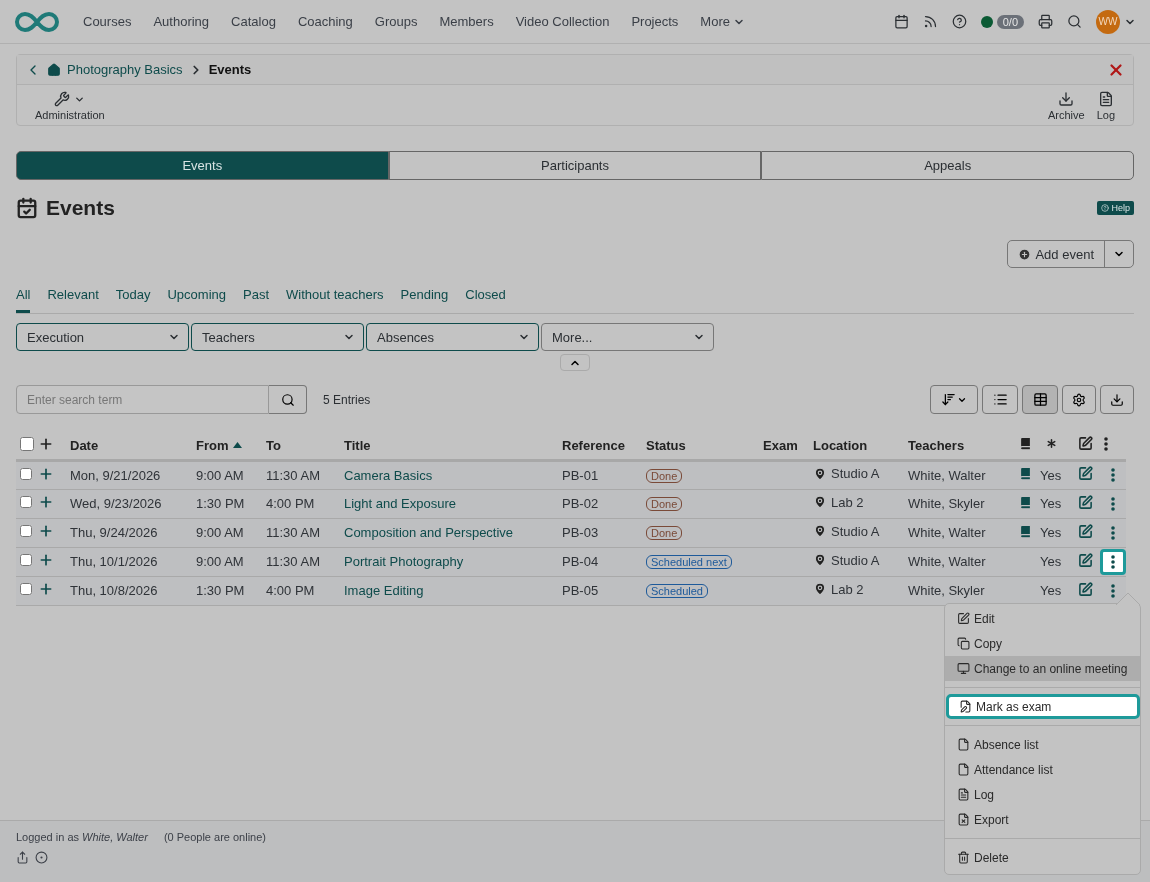  Describe the element at coordinates (41, 857) in the screenshot. I see `target-icon` at that location.